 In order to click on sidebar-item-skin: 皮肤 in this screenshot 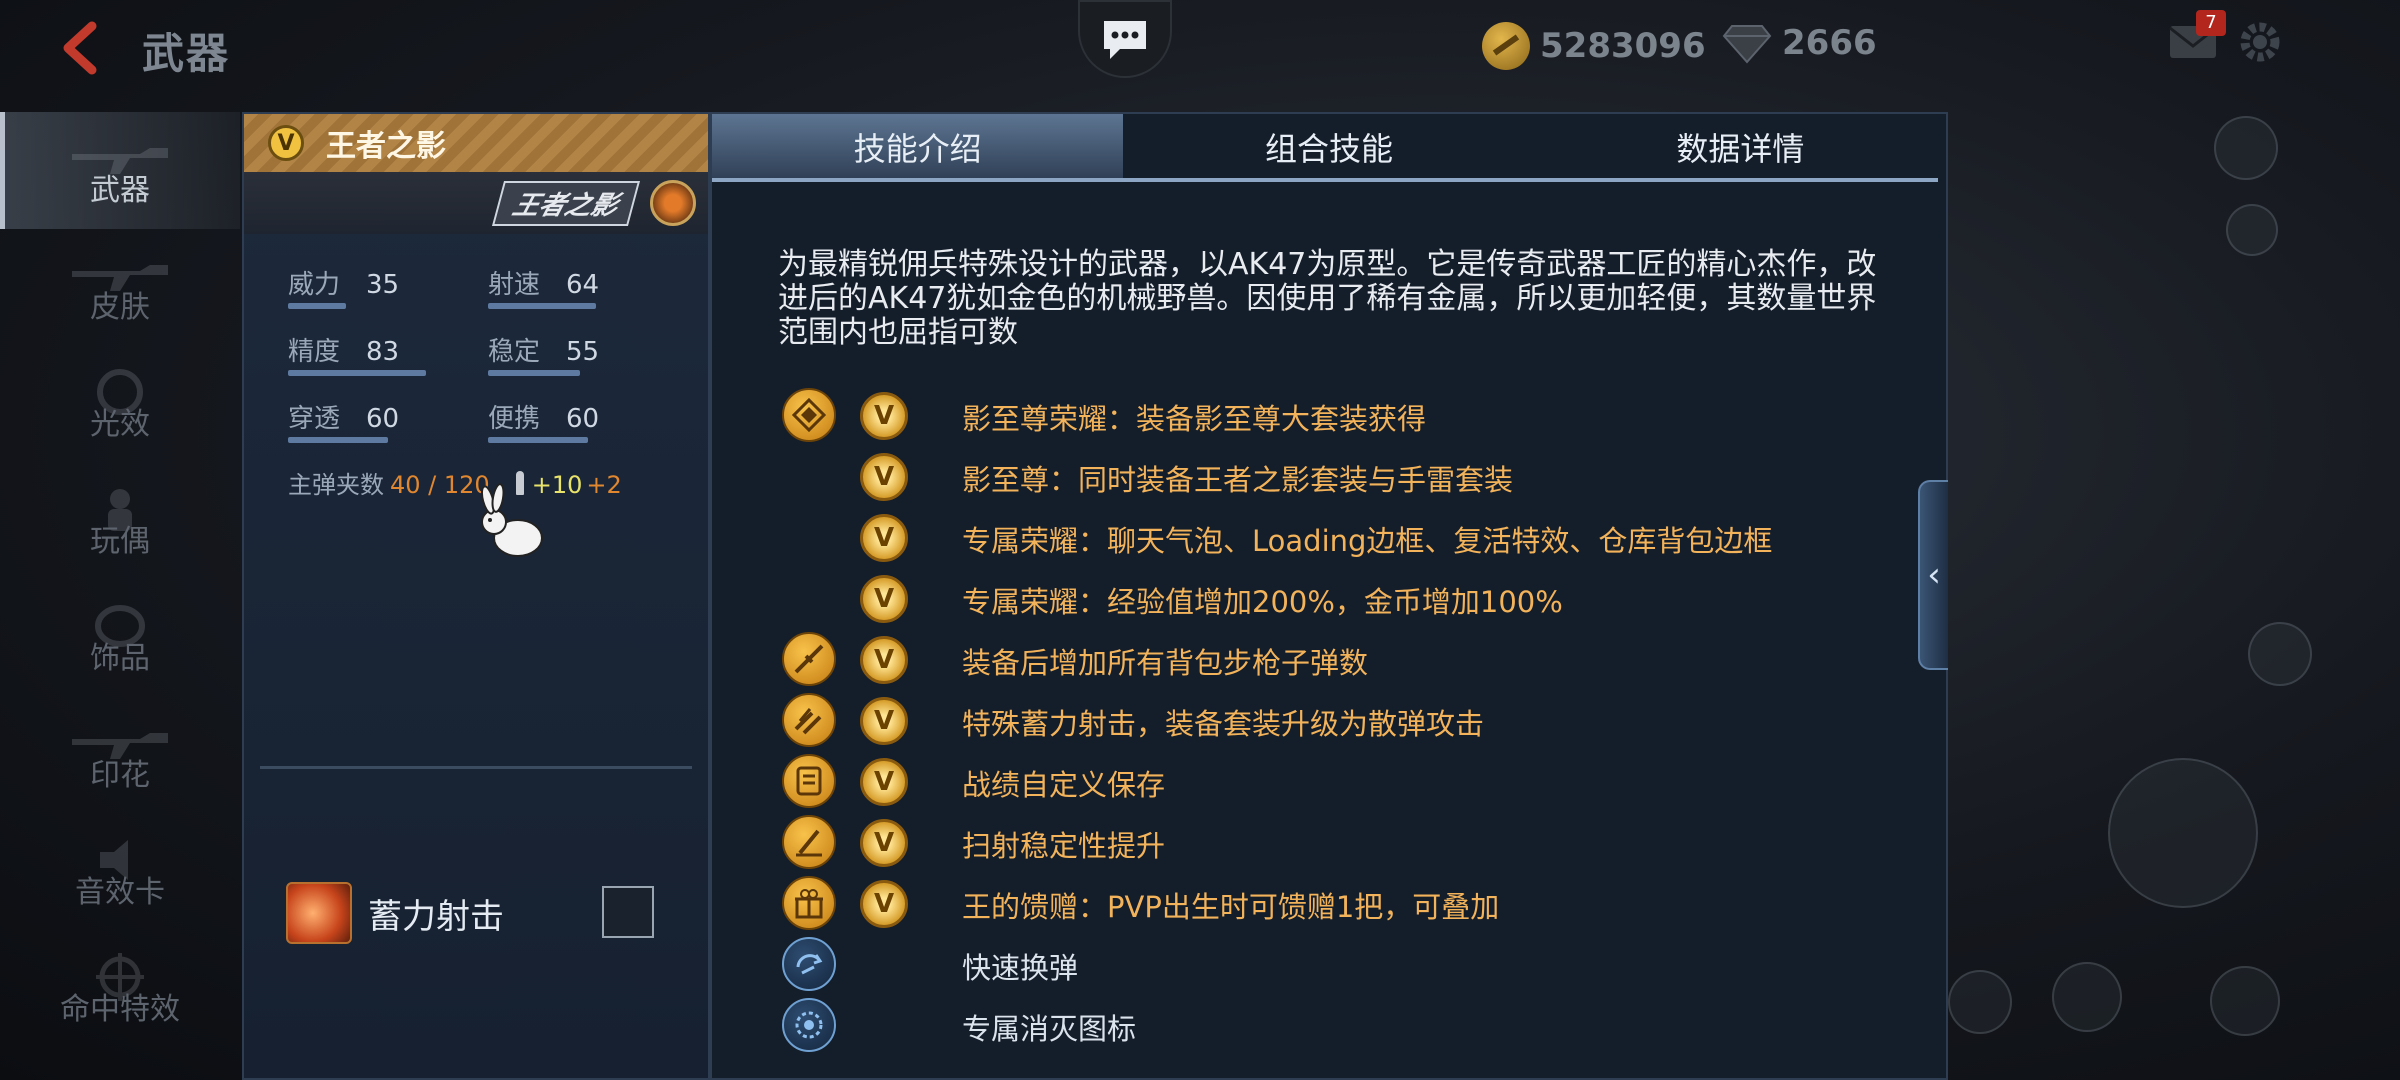, I will do `click(120, 287)`.